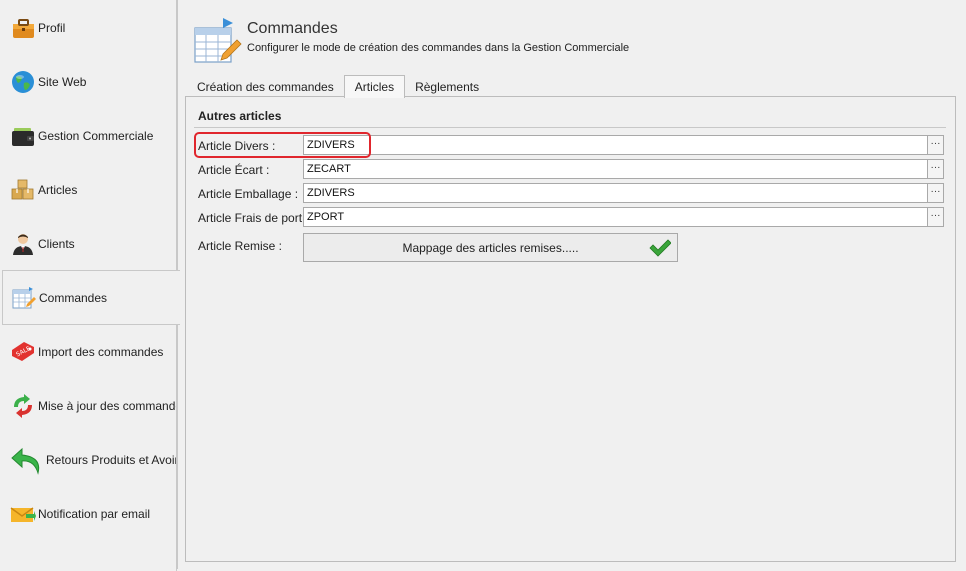 The width and height of the screenshot is (966, 571). What do you see at coordinates (292, 28) in the screenshot?
I see `page-title: Commandes` at bounding box center [292, 28].